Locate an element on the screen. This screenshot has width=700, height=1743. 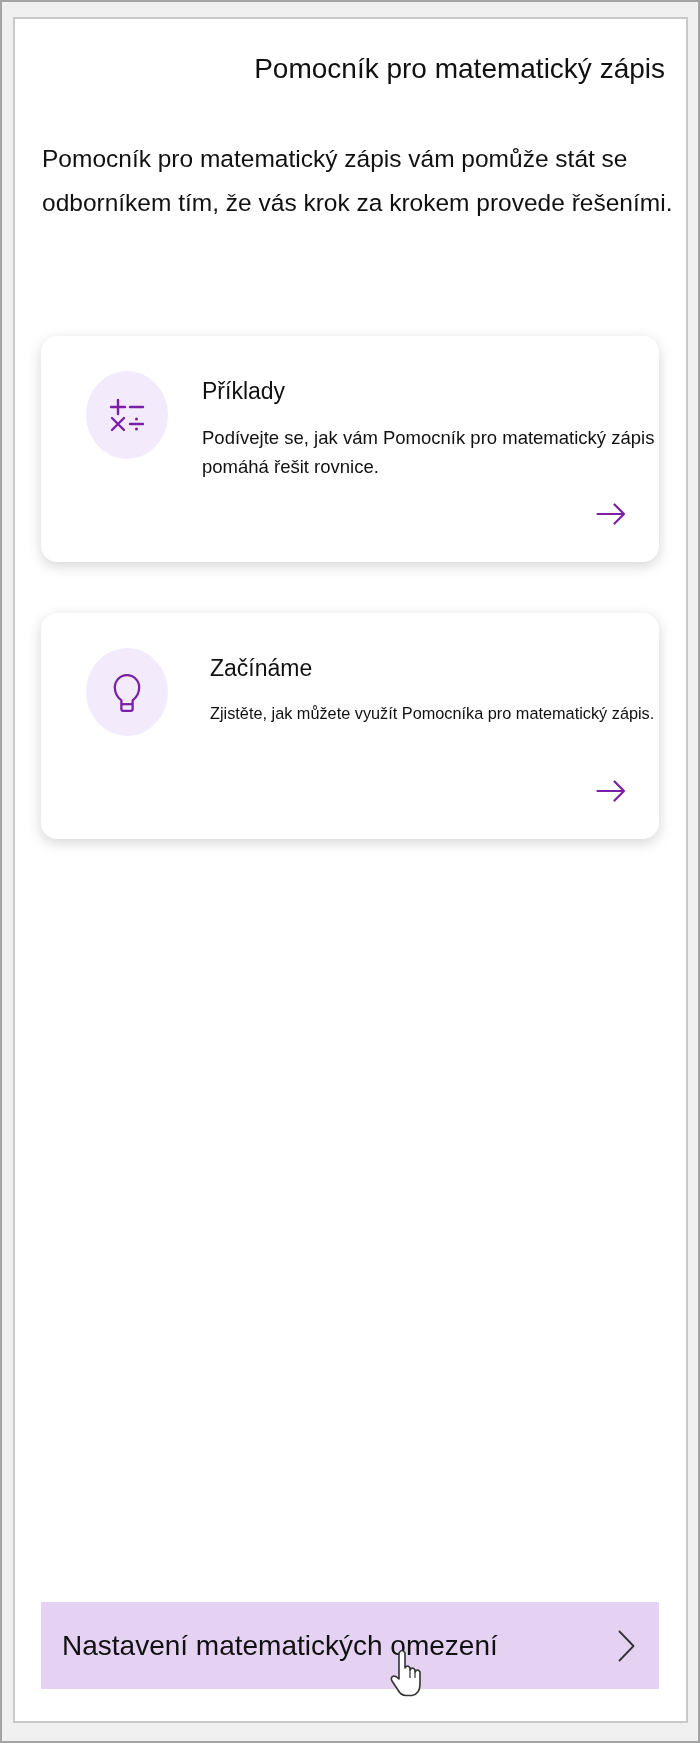
card-description: Podívejte se, jak vám Pomocník pro matematický zápis pomáhá řešit rovnice. is located at coordinates (429, 452).